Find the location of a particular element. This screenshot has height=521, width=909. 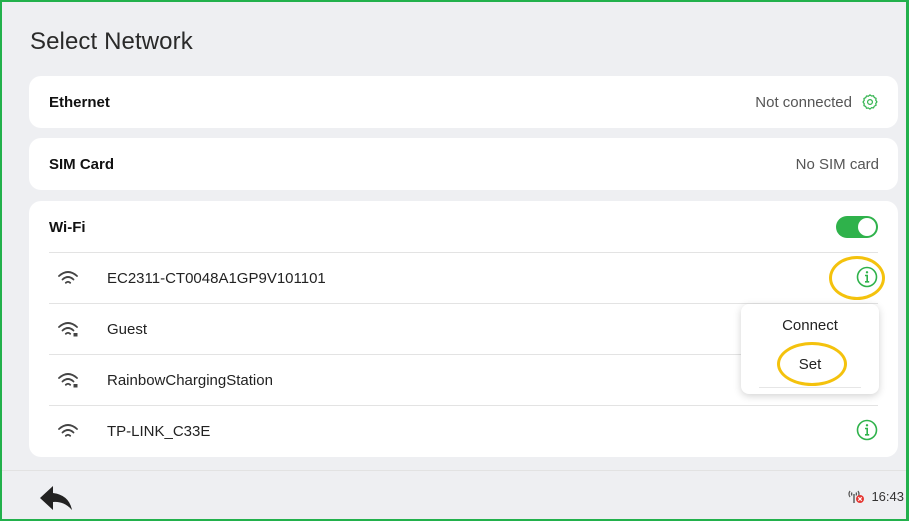

wifi-toggle is located at coordinates (857, 227).